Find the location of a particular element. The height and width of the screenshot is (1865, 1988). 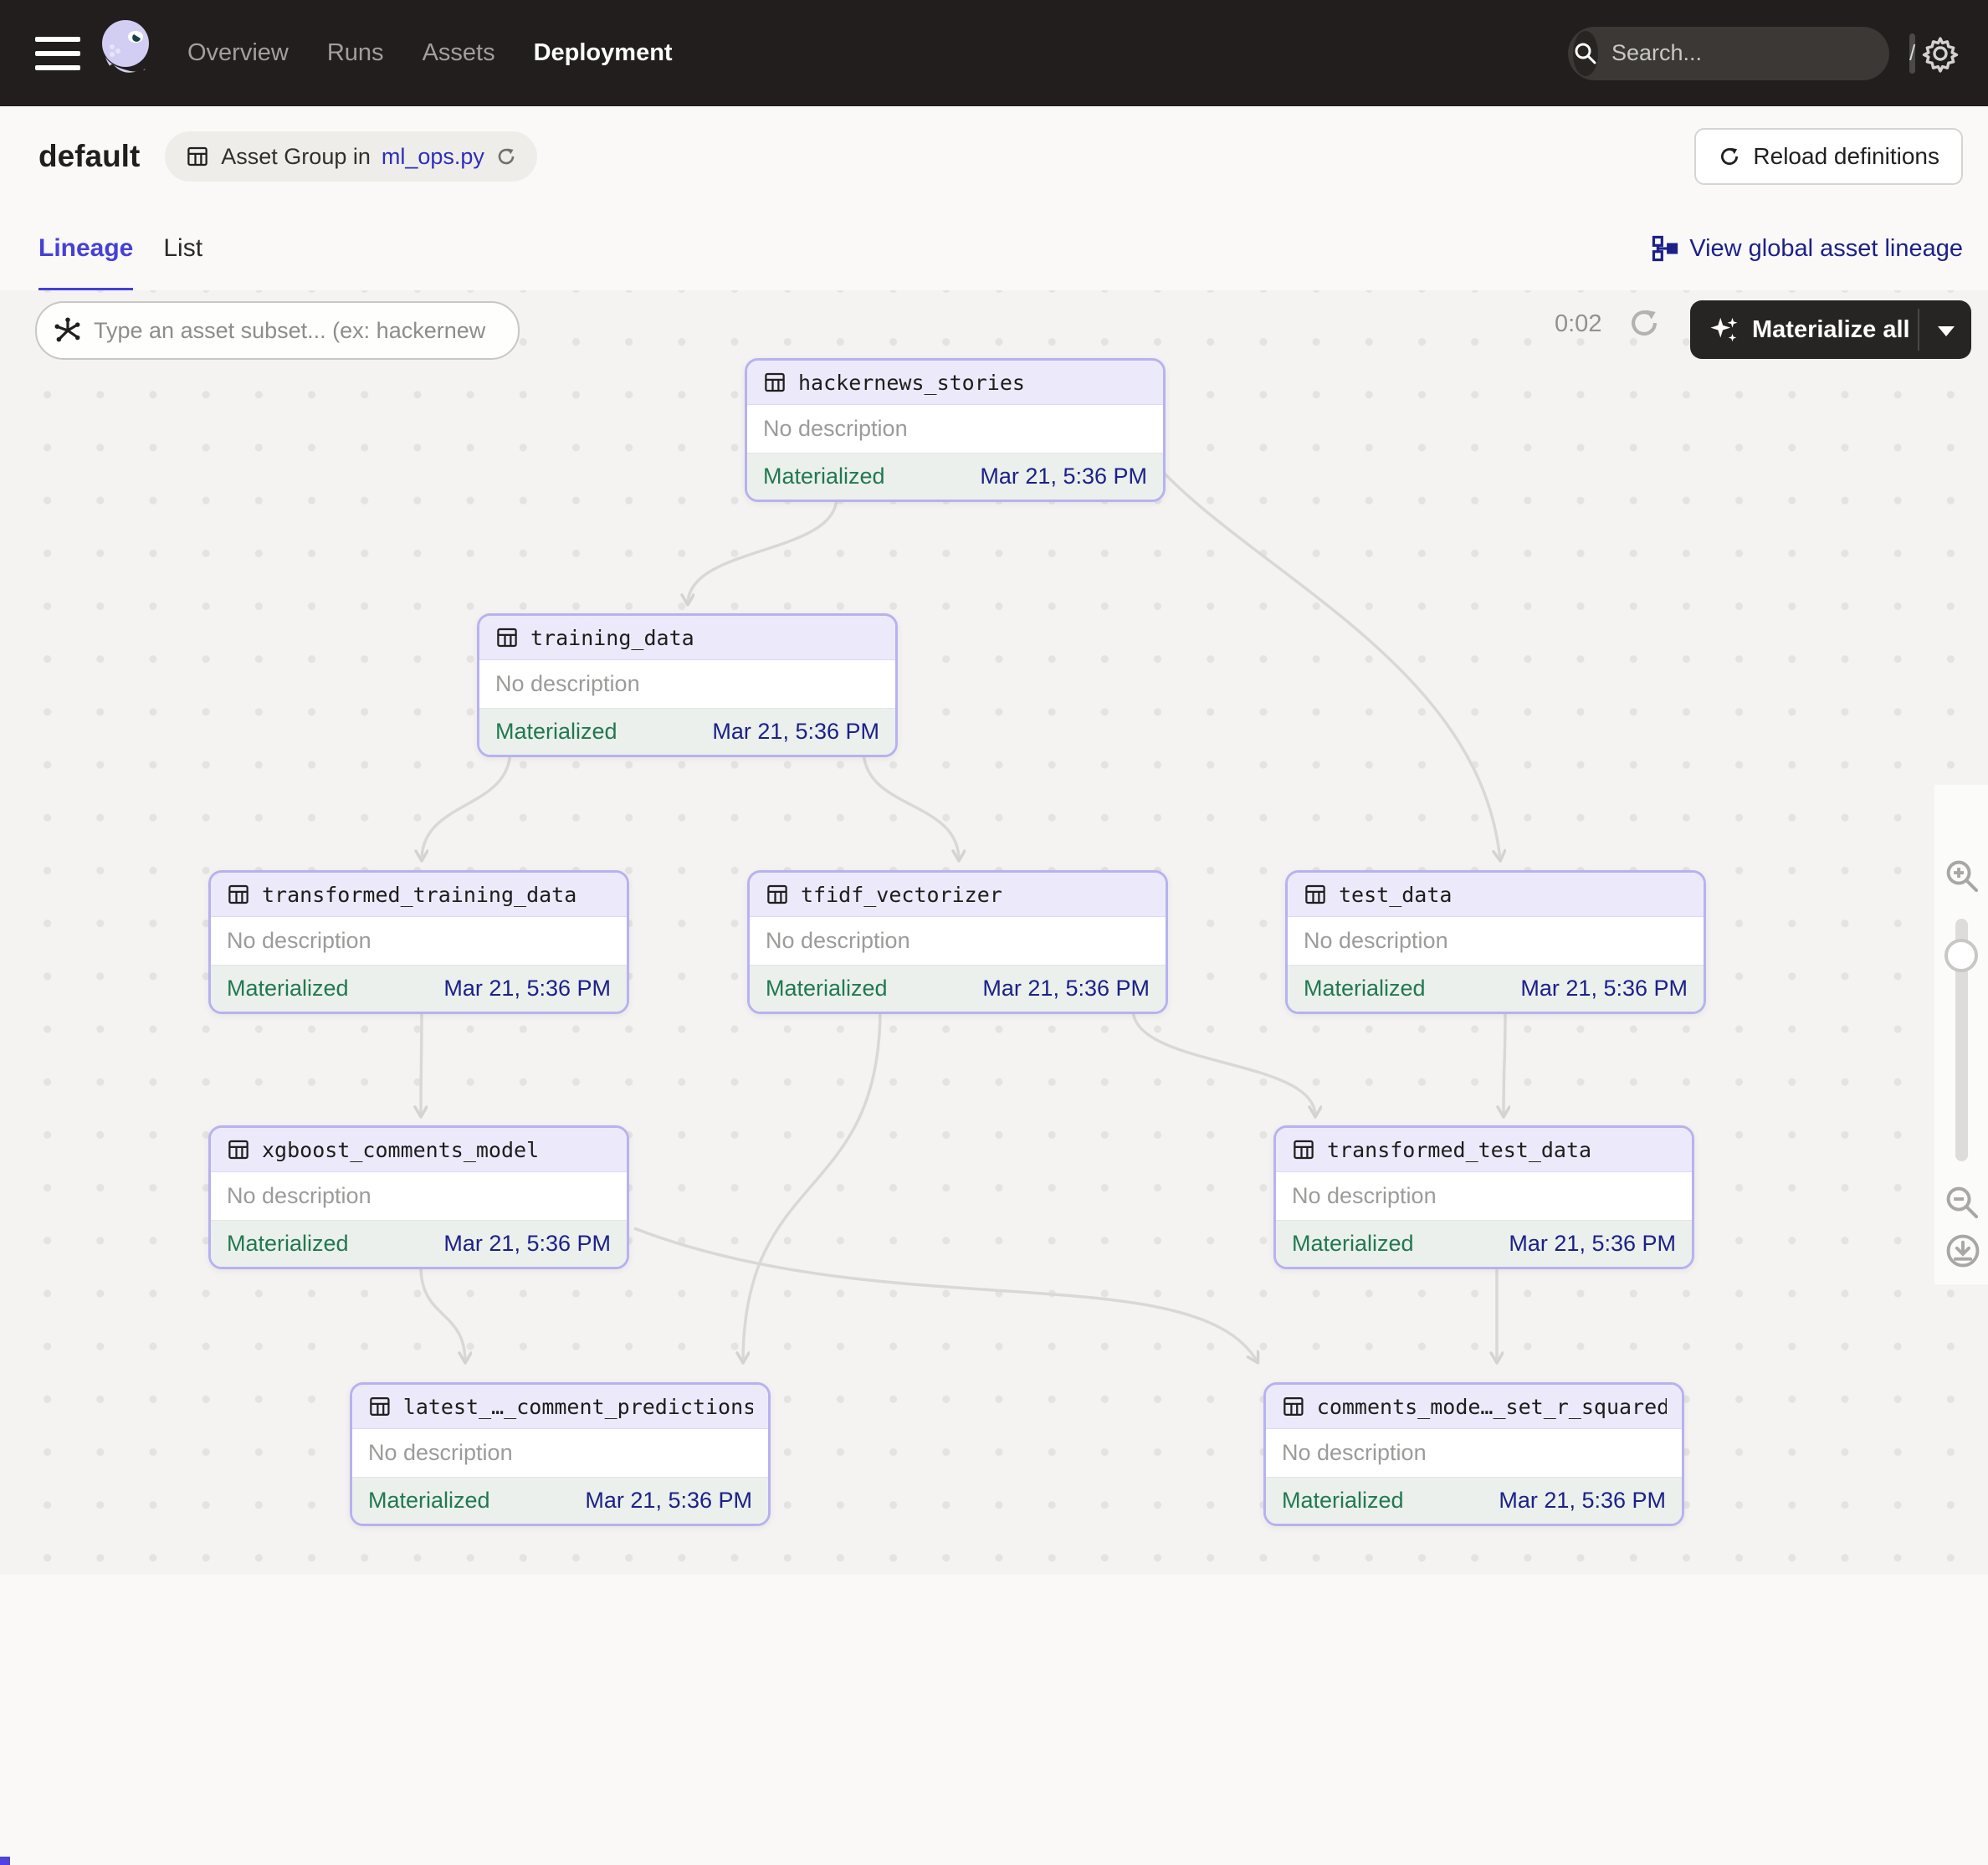

asset-node-header: latest_…_comment_predictions is located at coordinates (560, 1407).